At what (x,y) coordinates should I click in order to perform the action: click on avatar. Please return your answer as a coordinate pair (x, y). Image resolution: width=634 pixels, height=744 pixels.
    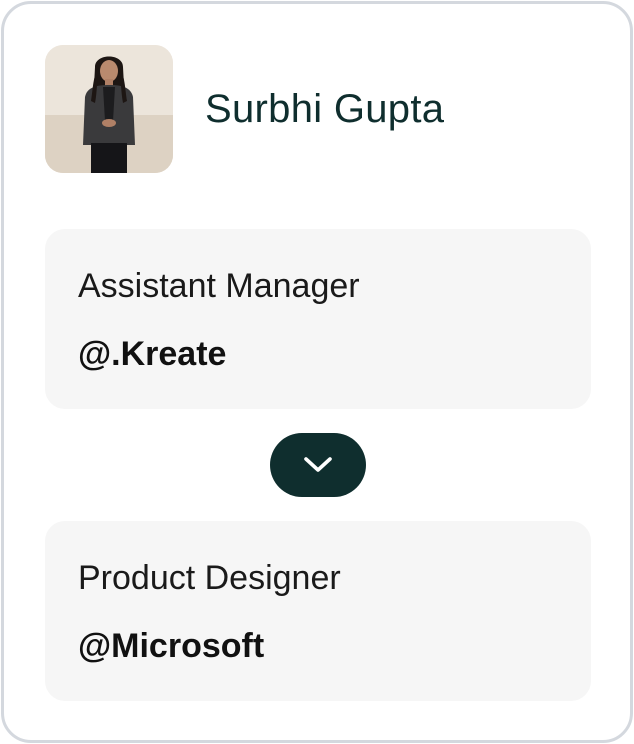
    Looking at the image, I should click on (109, 109).